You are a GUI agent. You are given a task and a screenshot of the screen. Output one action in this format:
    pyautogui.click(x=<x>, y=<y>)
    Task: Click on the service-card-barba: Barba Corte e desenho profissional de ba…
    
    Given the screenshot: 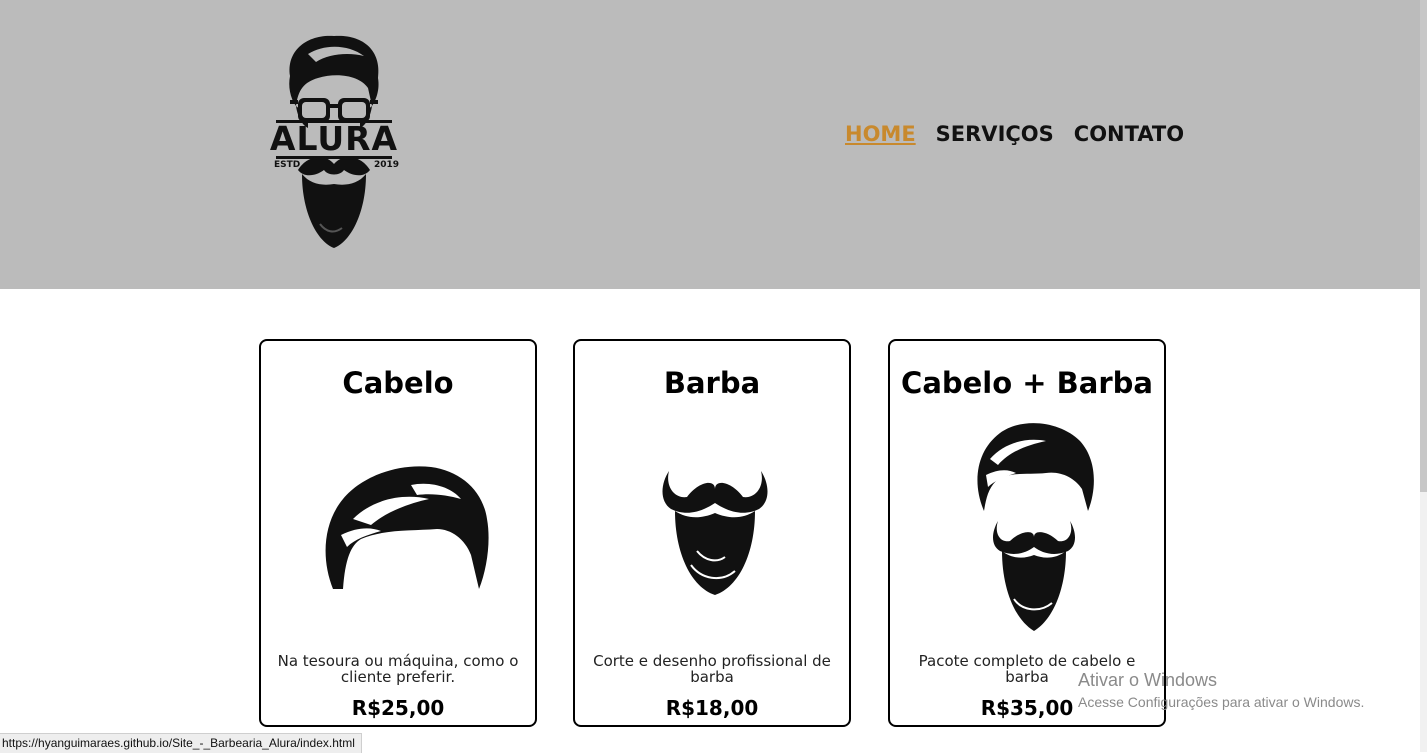 What is the action you would take?
    pyautogui.click(x=712, y=533)
    